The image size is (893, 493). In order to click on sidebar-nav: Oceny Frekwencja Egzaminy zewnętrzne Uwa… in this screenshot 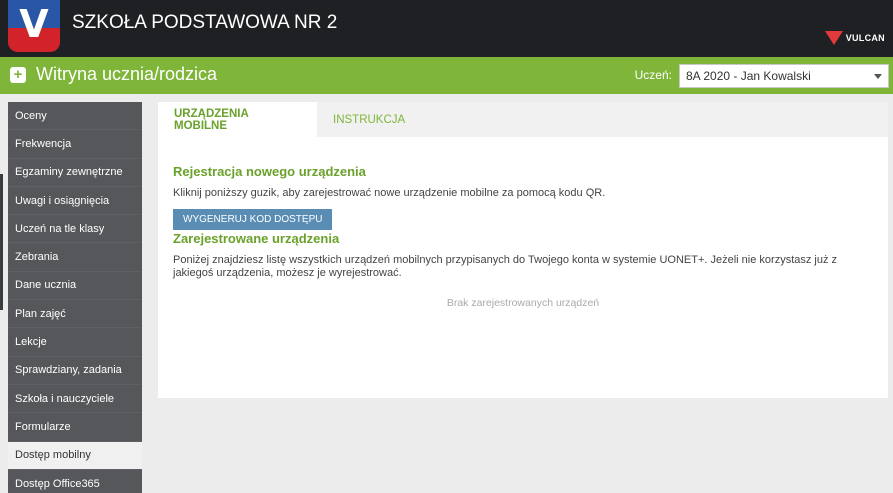, I will do `click(71, 297)`.